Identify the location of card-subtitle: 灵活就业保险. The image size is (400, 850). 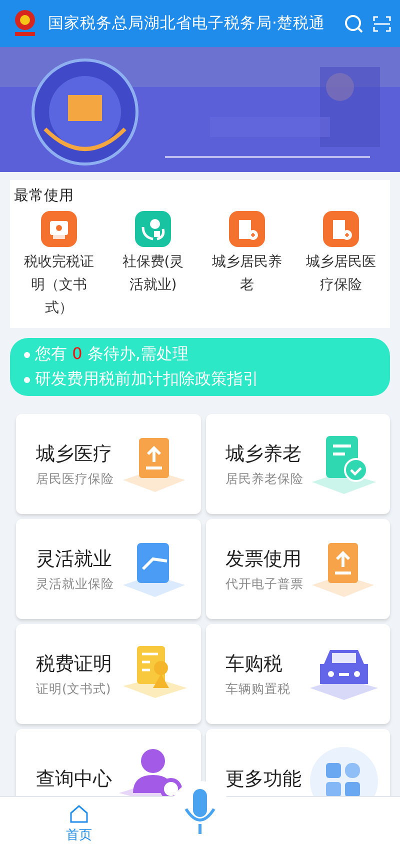
(75, 584).